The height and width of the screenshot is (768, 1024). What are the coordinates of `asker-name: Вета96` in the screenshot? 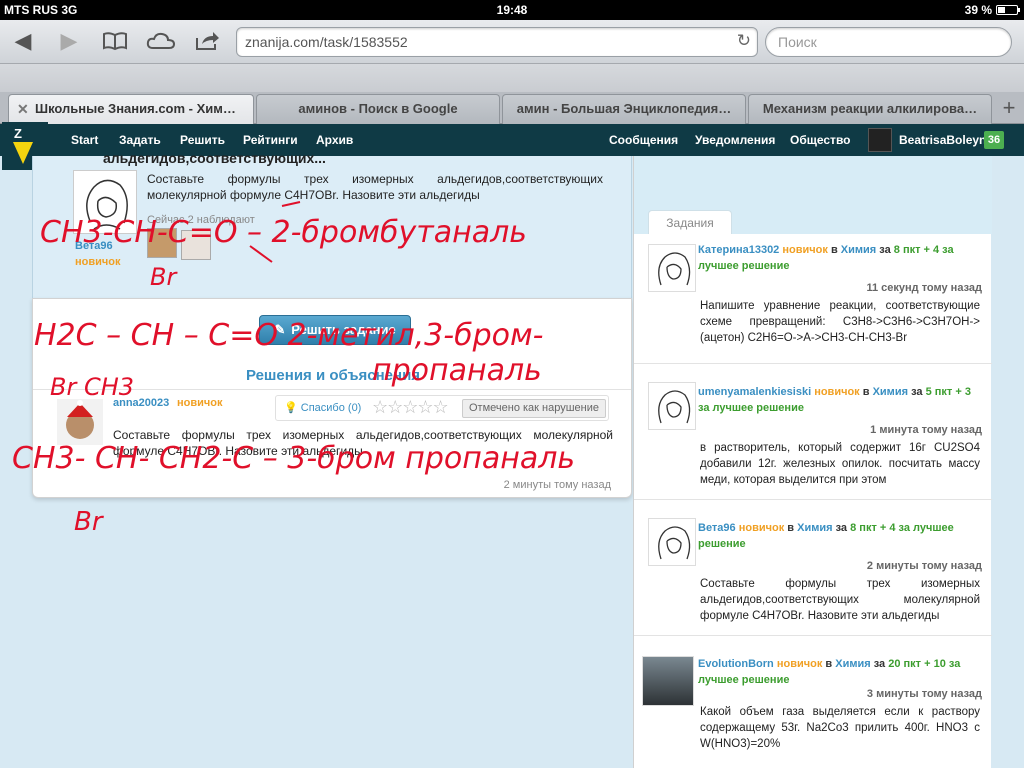 It's located at (94, 246).